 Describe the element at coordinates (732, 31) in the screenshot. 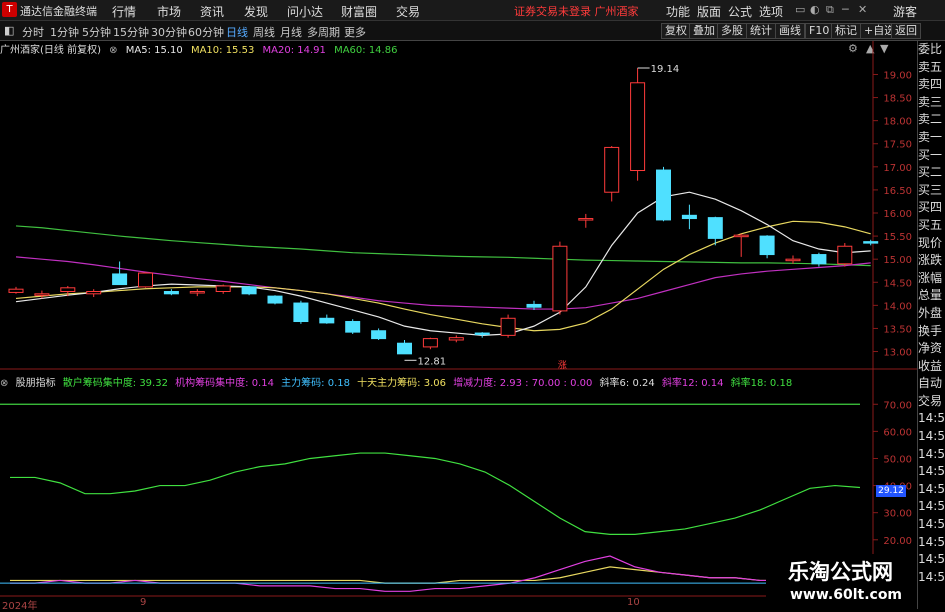

I see `multistock-button: 多股` at that location.